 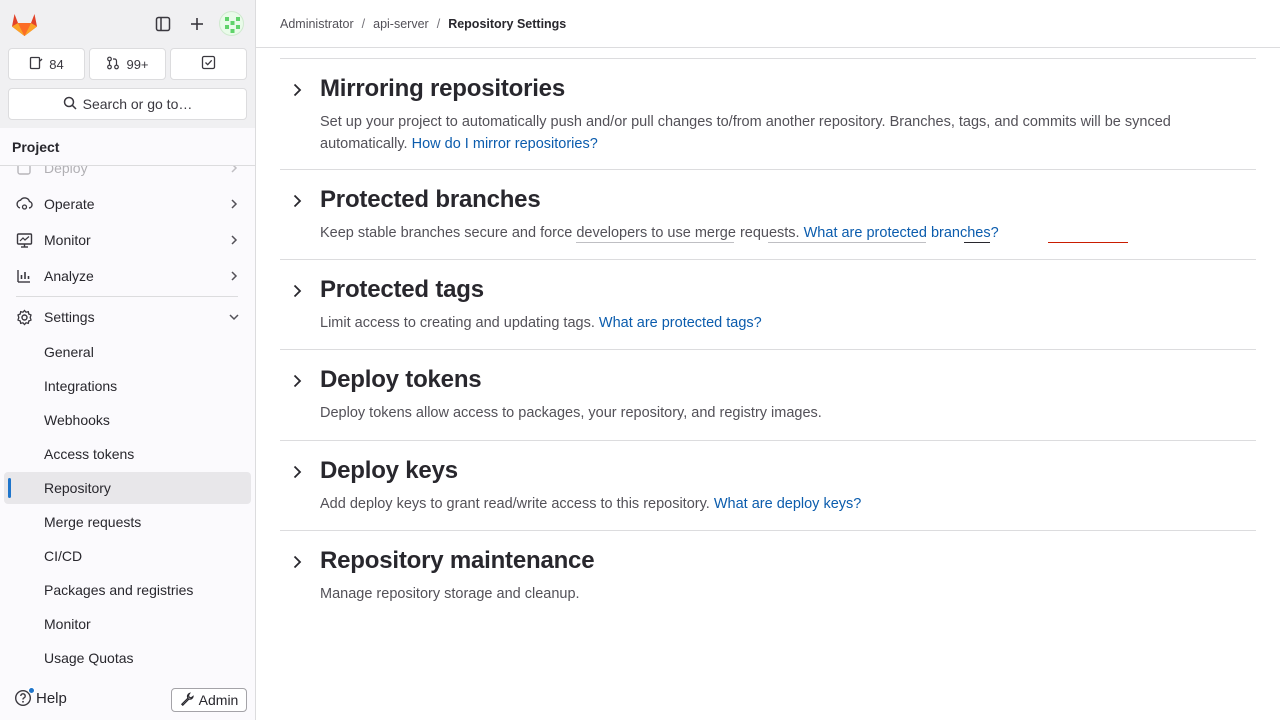 What do you see at coordinates (127, 175) in the screenshot?
I see `sidebar-item-deploy: Deploy` at bounding box center [127, 175].